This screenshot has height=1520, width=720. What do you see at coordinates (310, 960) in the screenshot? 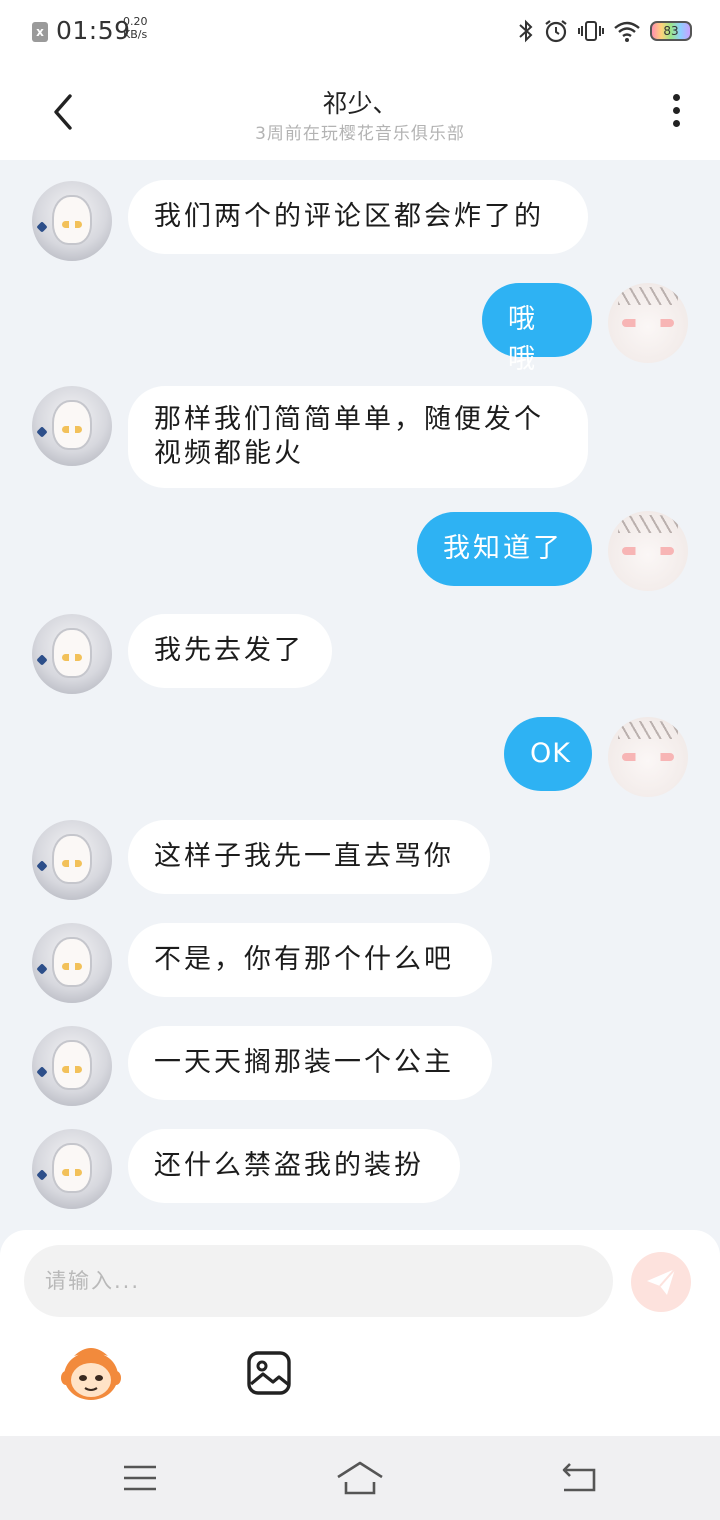
I see `incoming-message: 不是，你有那个什么吧` at bounding box center [310, 960].